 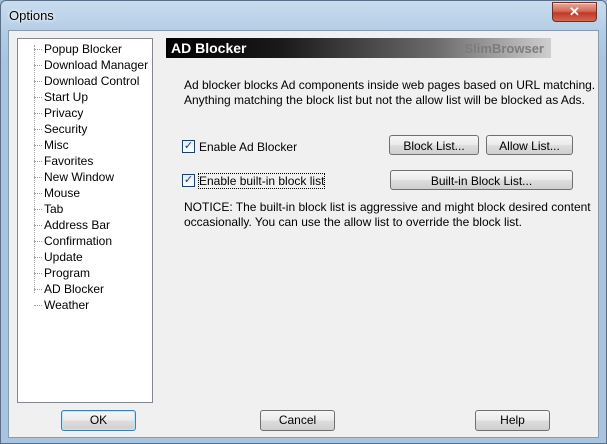 What do you see at coordinates (79, 177) in the screenshot?
I see `tree-item-label: New Window` at bounding box center [79, 177].